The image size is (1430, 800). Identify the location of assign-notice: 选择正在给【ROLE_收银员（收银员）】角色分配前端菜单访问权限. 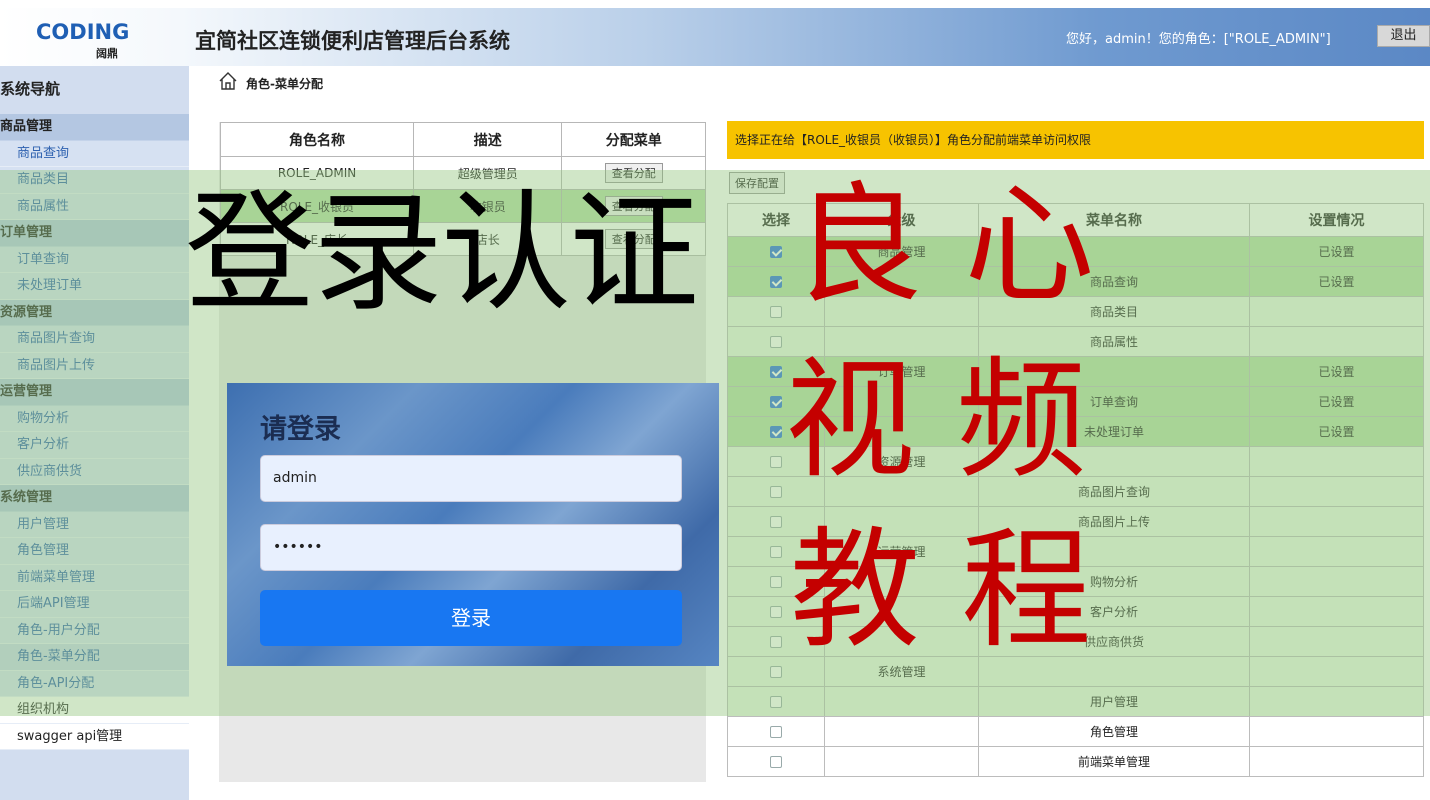
(1075, 140).